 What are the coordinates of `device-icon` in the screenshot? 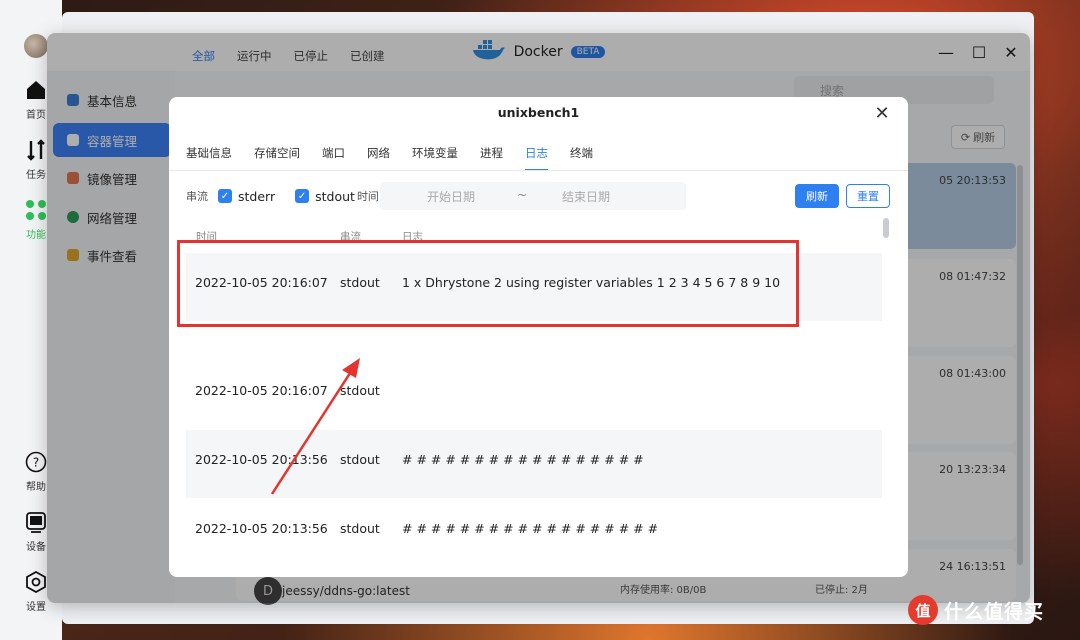 It's located at (36, 522).